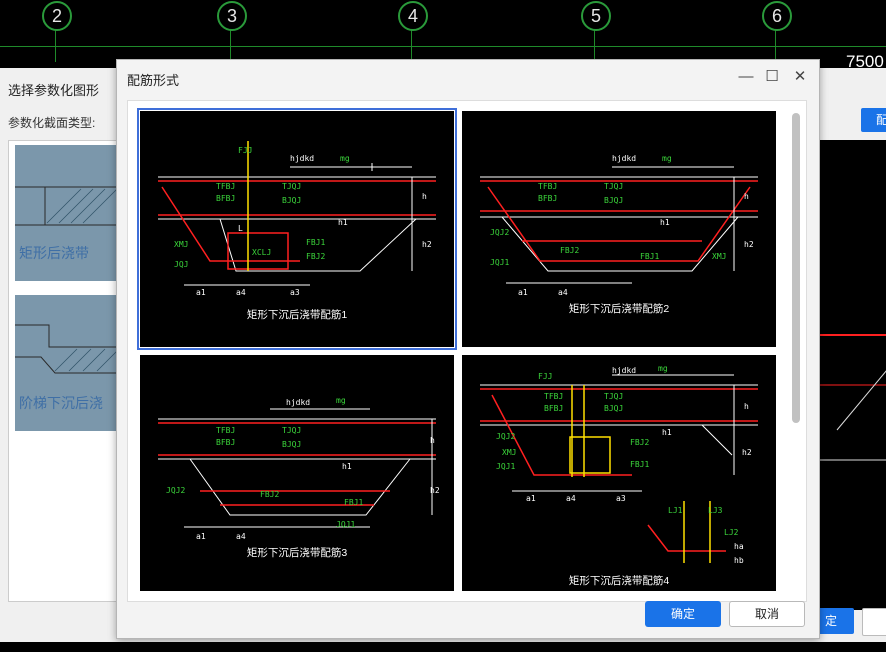  I want to click on grid-line, so click(443, 46).